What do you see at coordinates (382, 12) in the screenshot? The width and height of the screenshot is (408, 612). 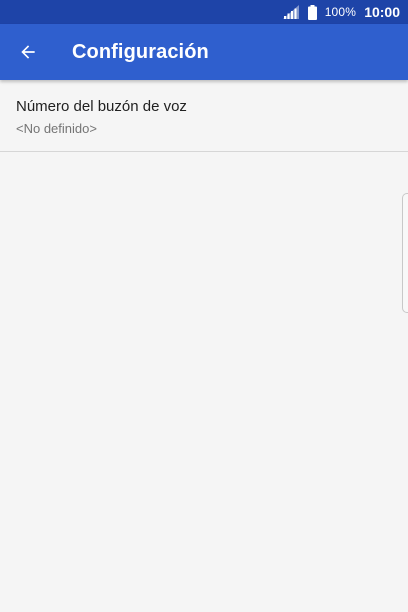 I see `clock: 10:00` at bounding box center [382, 12].